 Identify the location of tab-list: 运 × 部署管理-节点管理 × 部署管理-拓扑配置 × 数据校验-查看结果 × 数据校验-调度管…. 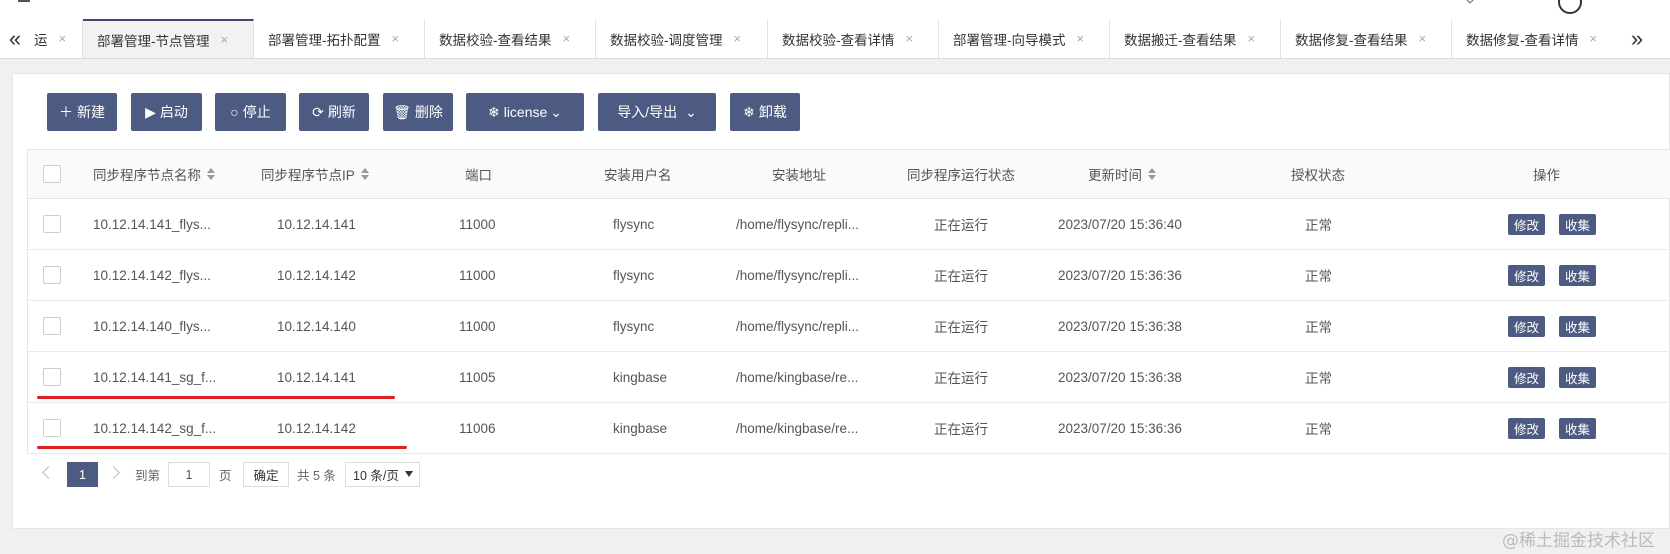
(825, 38).